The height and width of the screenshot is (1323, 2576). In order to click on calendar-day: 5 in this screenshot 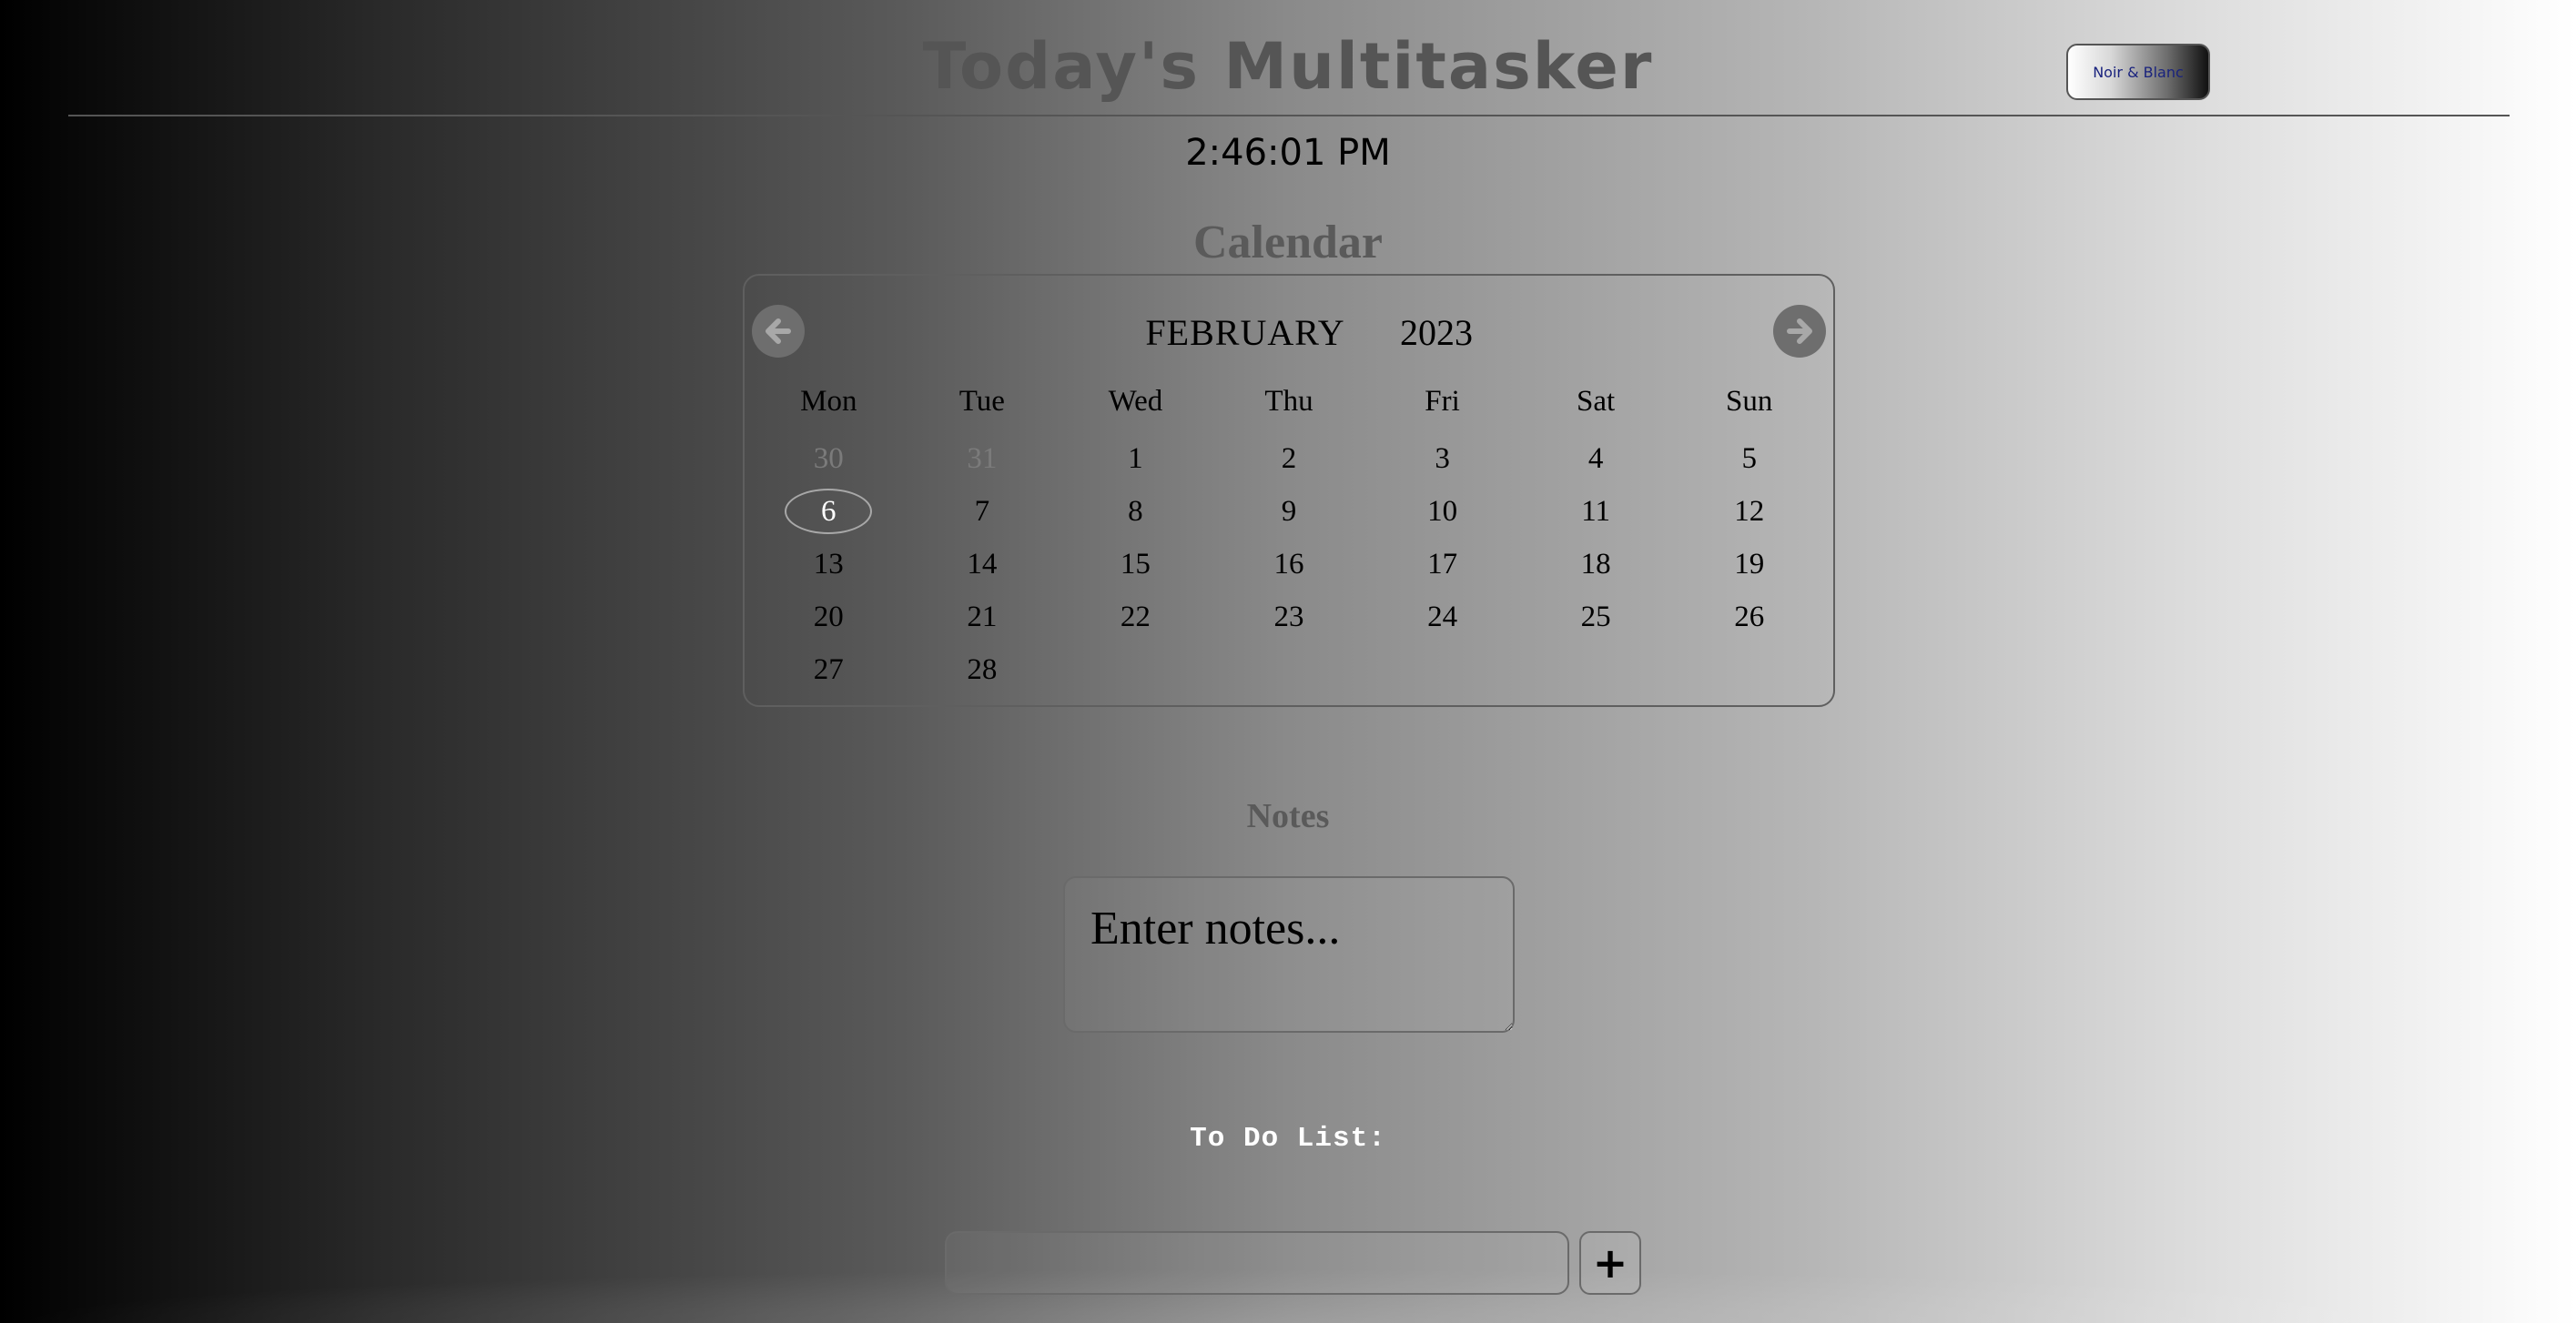, I will do `click(1749, 458)`.